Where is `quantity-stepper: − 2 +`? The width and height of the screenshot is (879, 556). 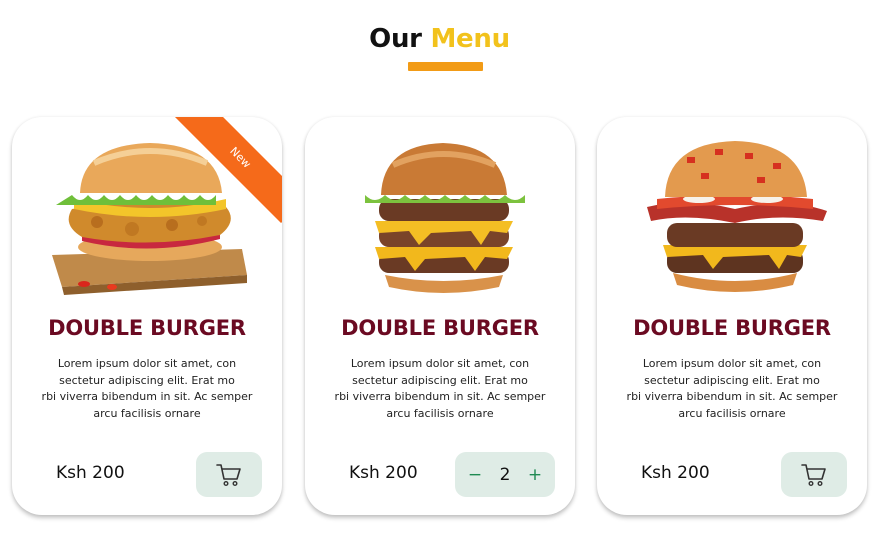
quantity-stepper: − 2 + is located at coordinates (505, 474).